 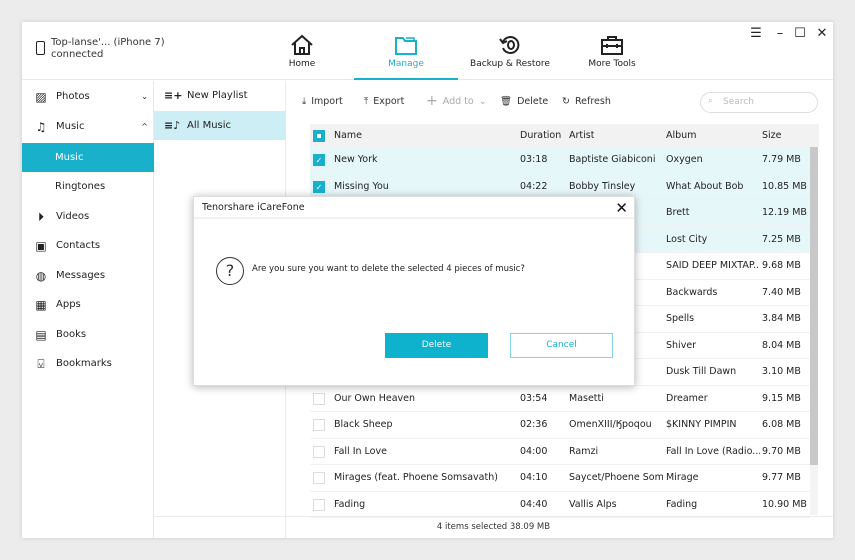 I want to click on sidebar-item-videos: ⏵ Videos, so click(x=88, y=216).